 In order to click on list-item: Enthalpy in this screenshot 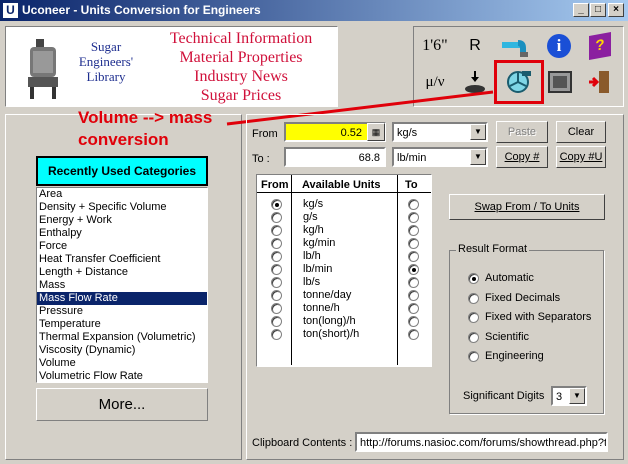, I will do `click(122, 233)`.